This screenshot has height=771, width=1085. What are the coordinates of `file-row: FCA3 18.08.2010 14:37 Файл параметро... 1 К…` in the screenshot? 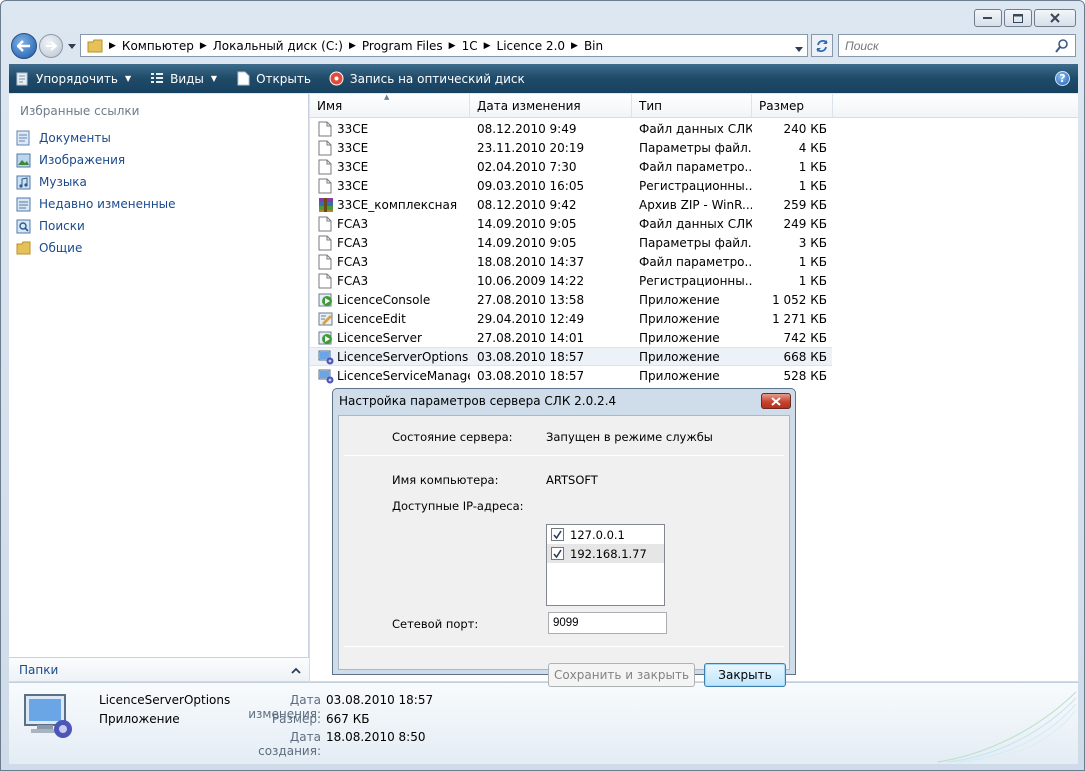 It's located at (694, 261).